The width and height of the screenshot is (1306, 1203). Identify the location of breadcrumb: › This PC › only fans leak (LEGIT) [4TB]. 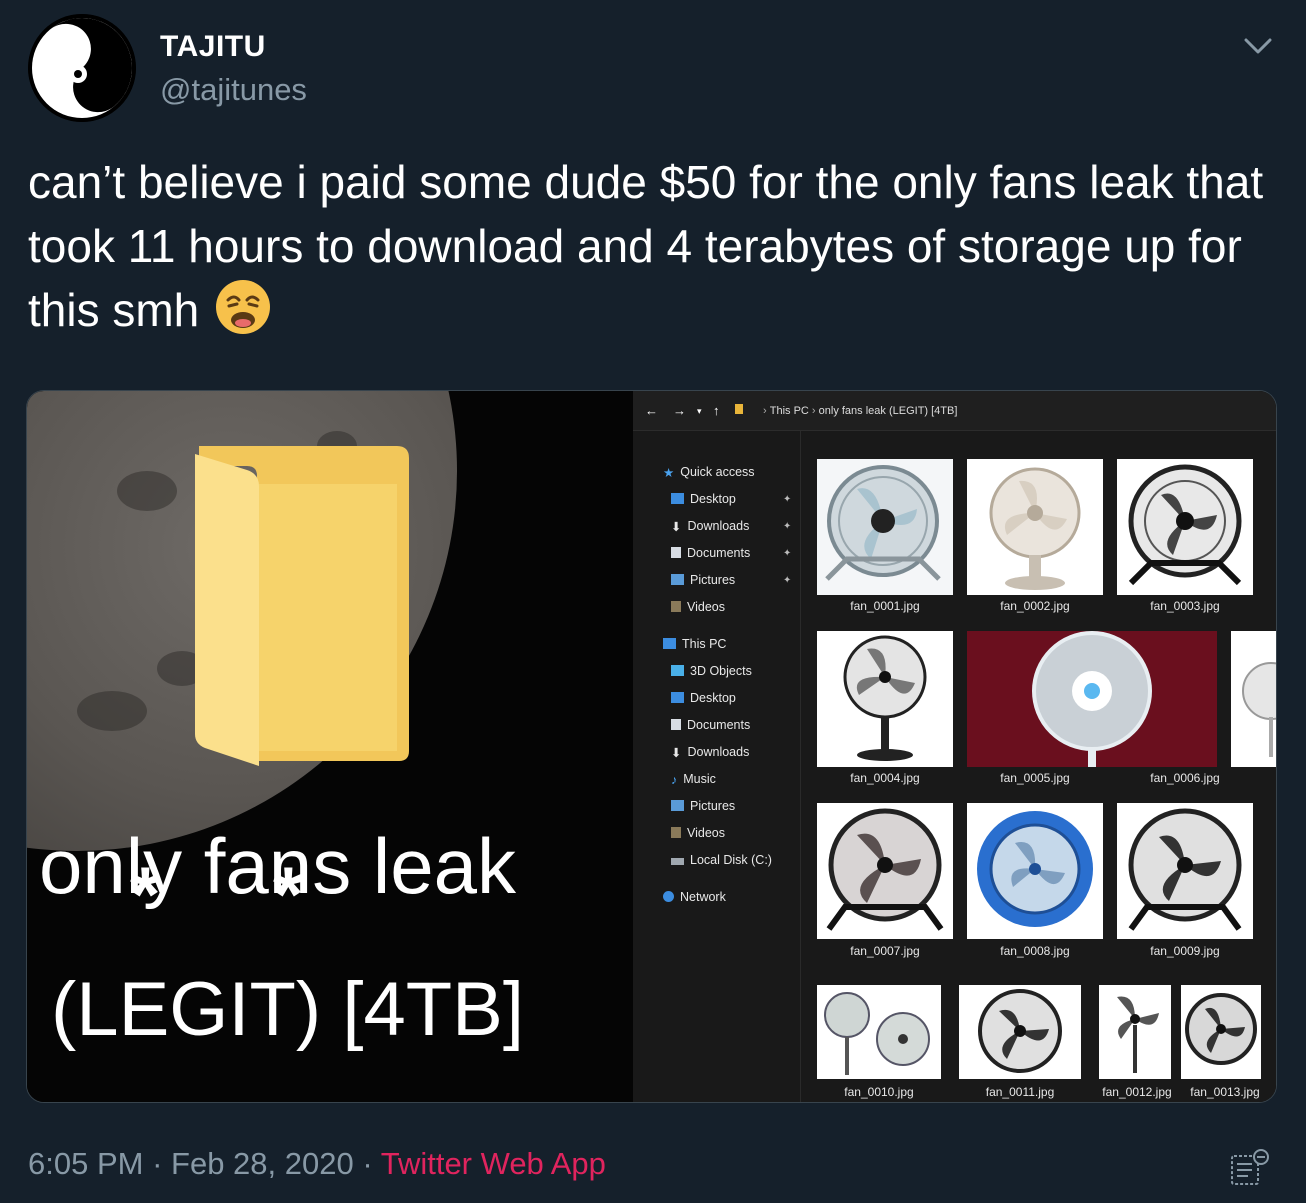
(860, 411).